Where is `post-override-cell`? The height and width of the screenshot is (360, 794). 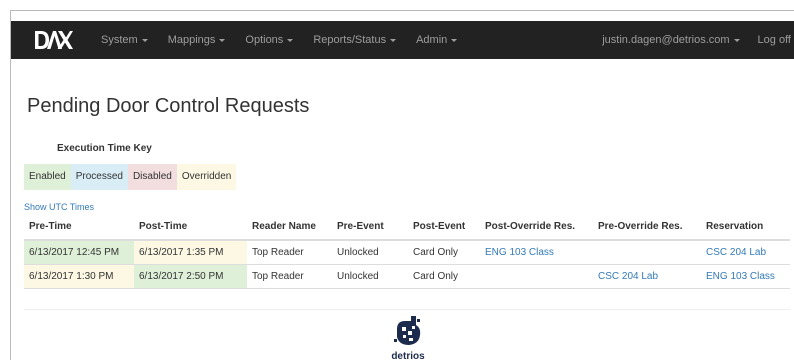 post-override-cell is located at coordinates (536, 276).